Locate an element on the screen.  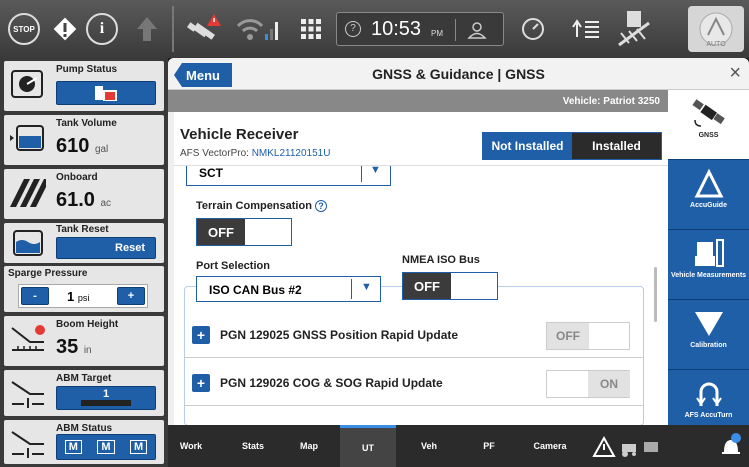
pgn-toggle: ON is located at coordinates (588, 384).